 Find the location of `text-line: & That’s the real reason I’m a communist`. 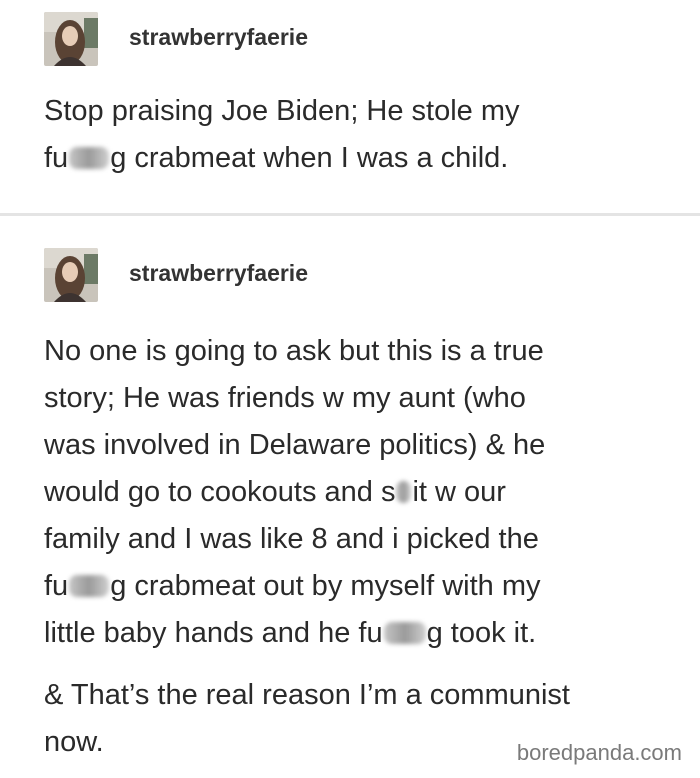

text-line: & That’s the real reason I’m a communist is located at coordinates (354, 695).